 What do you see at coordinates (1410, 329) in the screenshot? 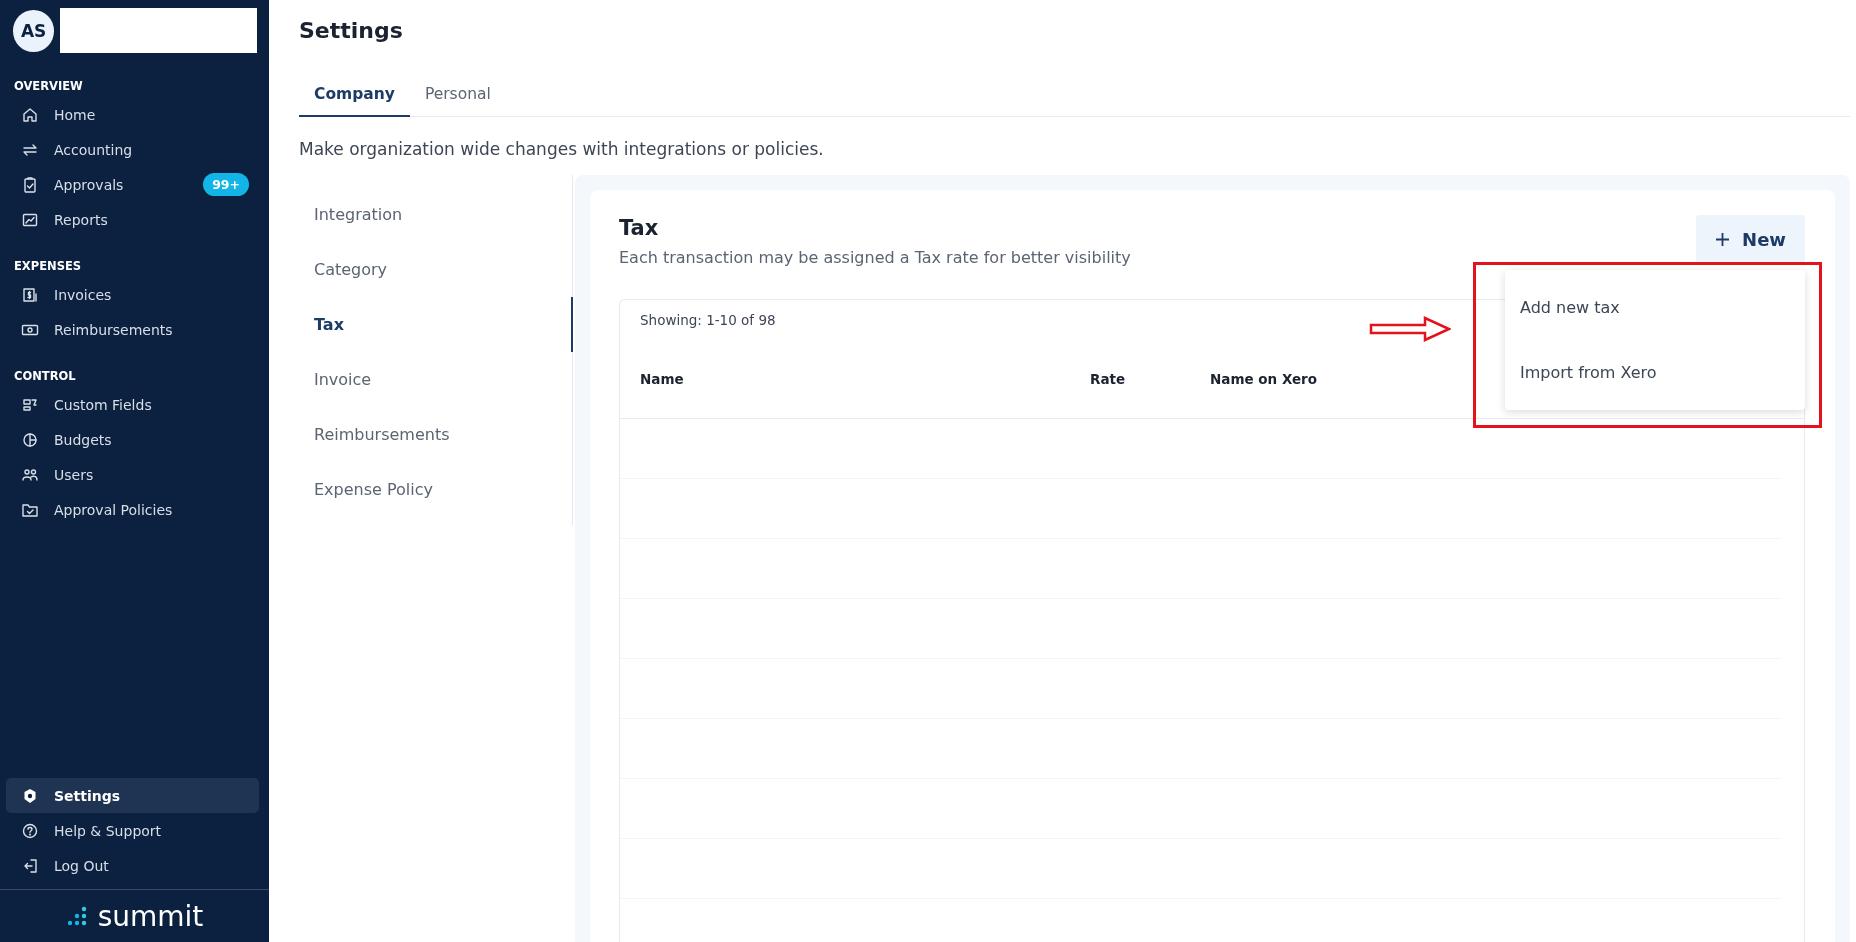
I see `arrow-icon` at bounding box center [1410, 329].